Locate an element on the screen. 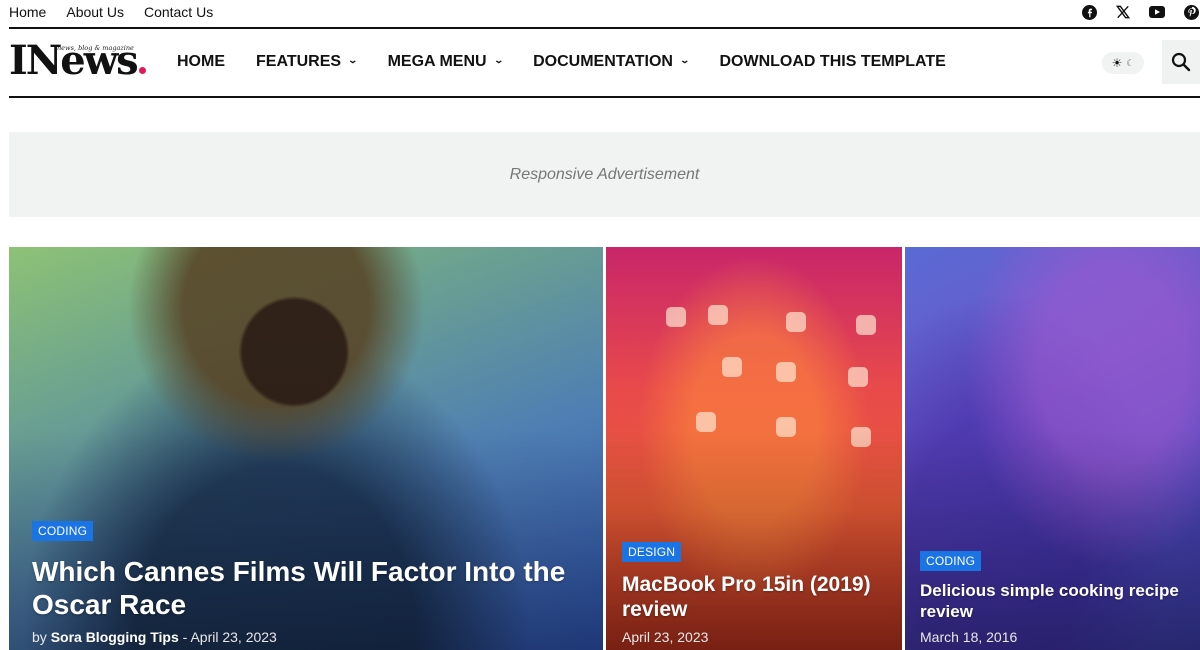  top-links: Home About Us Contact Us is located at coordinates (111, 12).